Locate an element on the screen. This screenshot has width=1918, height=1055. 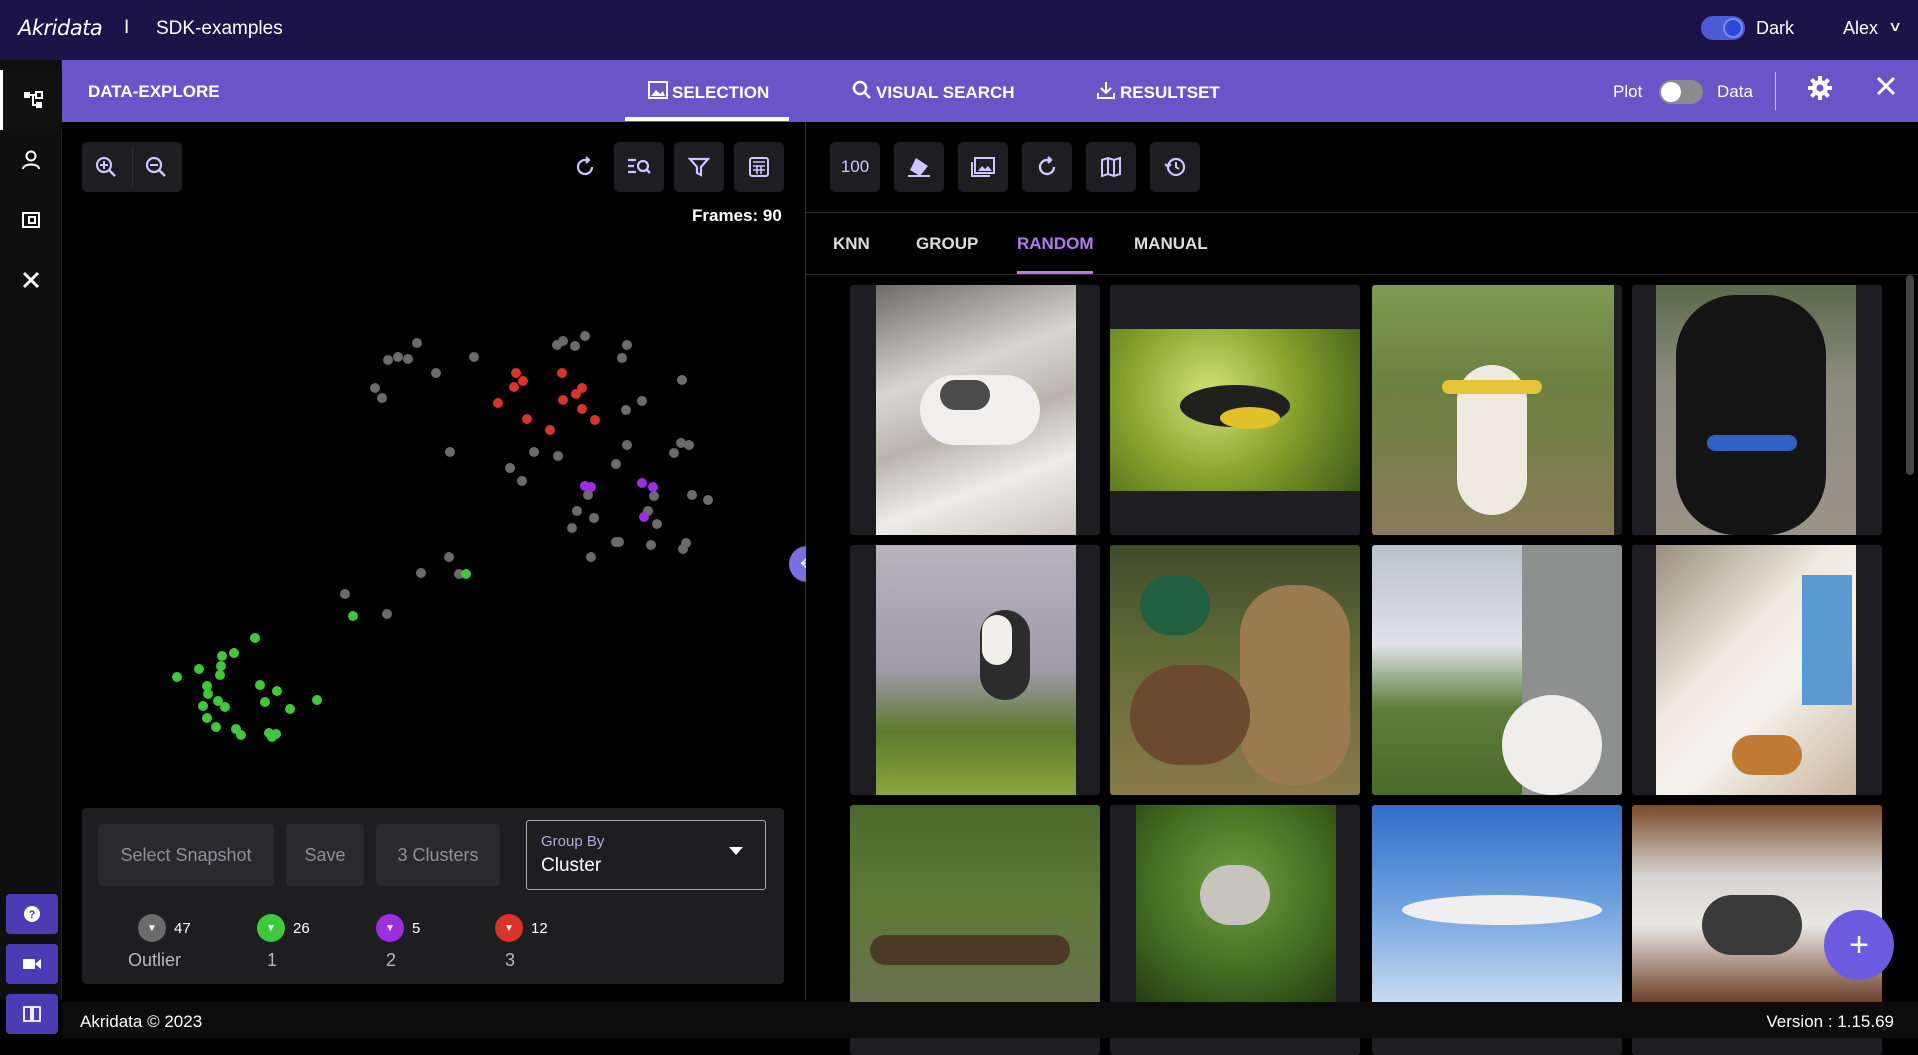
tab-visual-search: VISUAL SEARCH is located at coordinates (933, 92).